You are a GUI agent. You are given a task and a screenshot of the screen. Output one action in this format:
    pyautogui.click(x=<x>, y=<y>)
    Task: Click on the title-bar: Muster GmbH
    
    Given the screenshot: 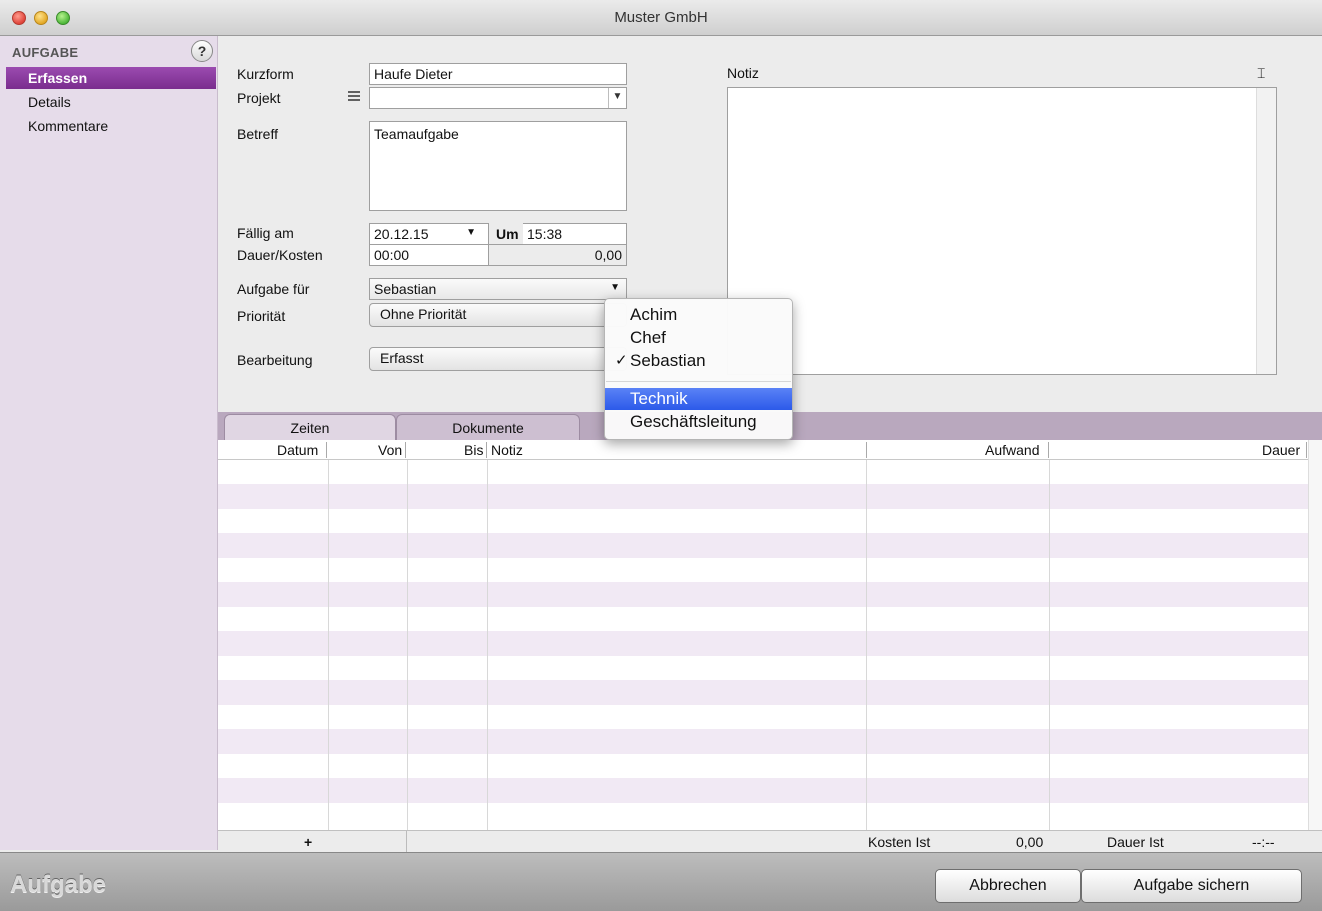 What is the action you would take?
    pyautogui.click(x=661, y=18)
    